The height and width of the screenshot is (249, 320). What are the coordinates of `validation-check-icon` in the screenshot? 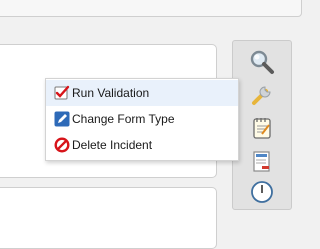 It's located at (62, 93).